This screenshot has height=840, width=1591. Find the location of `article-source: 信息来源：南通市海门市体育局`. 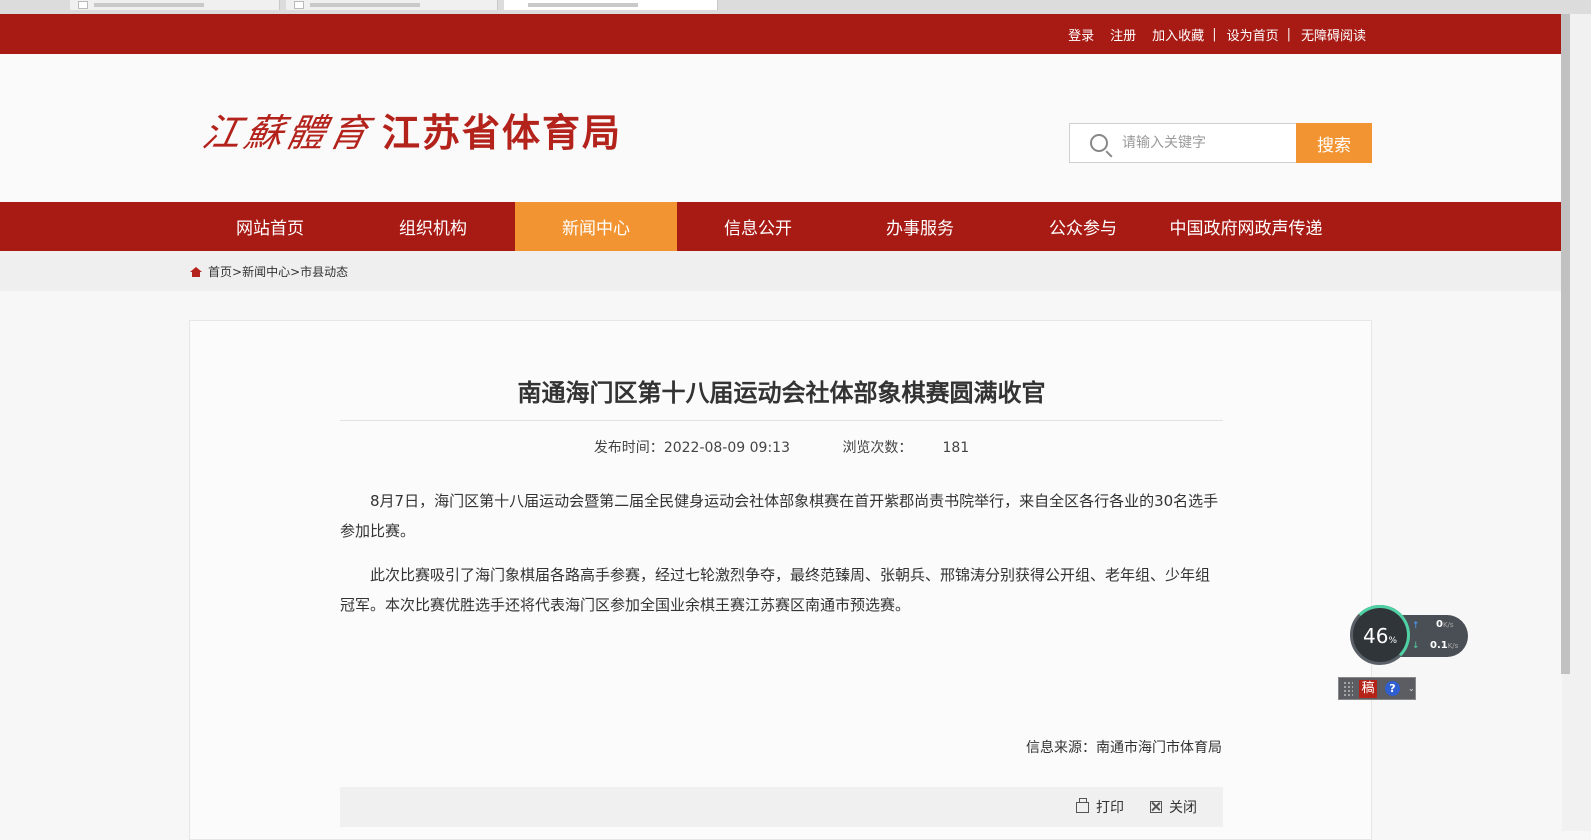

article-source: 信息来源：南通市海门市体育局 is located at coordinates (1124, 747).